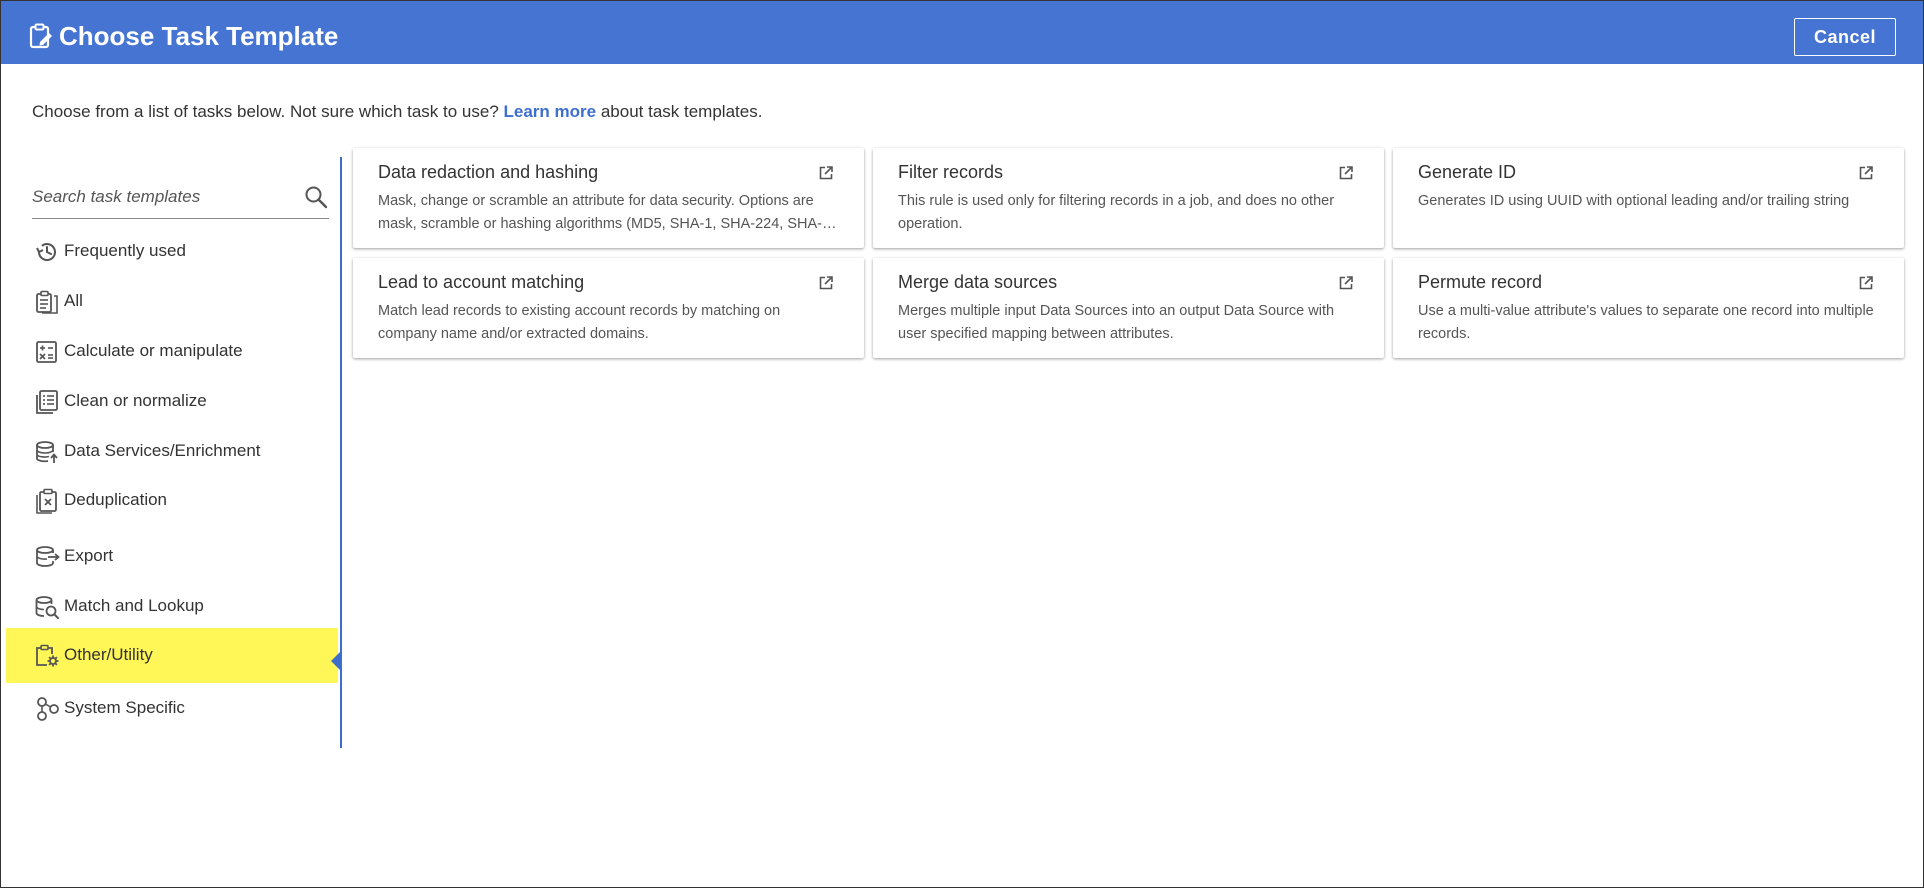  Describe the element at coordinates (46, 252) in the screenshot. I see `history-icon` at that location.